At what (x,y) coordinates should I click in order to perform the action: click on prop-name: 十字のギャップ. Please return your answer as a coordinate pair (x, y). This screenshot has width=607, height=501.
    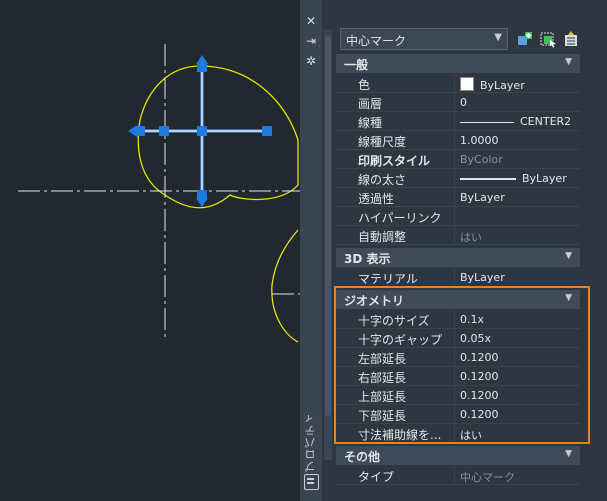
    Looking at the image, I should click on (400, 340).